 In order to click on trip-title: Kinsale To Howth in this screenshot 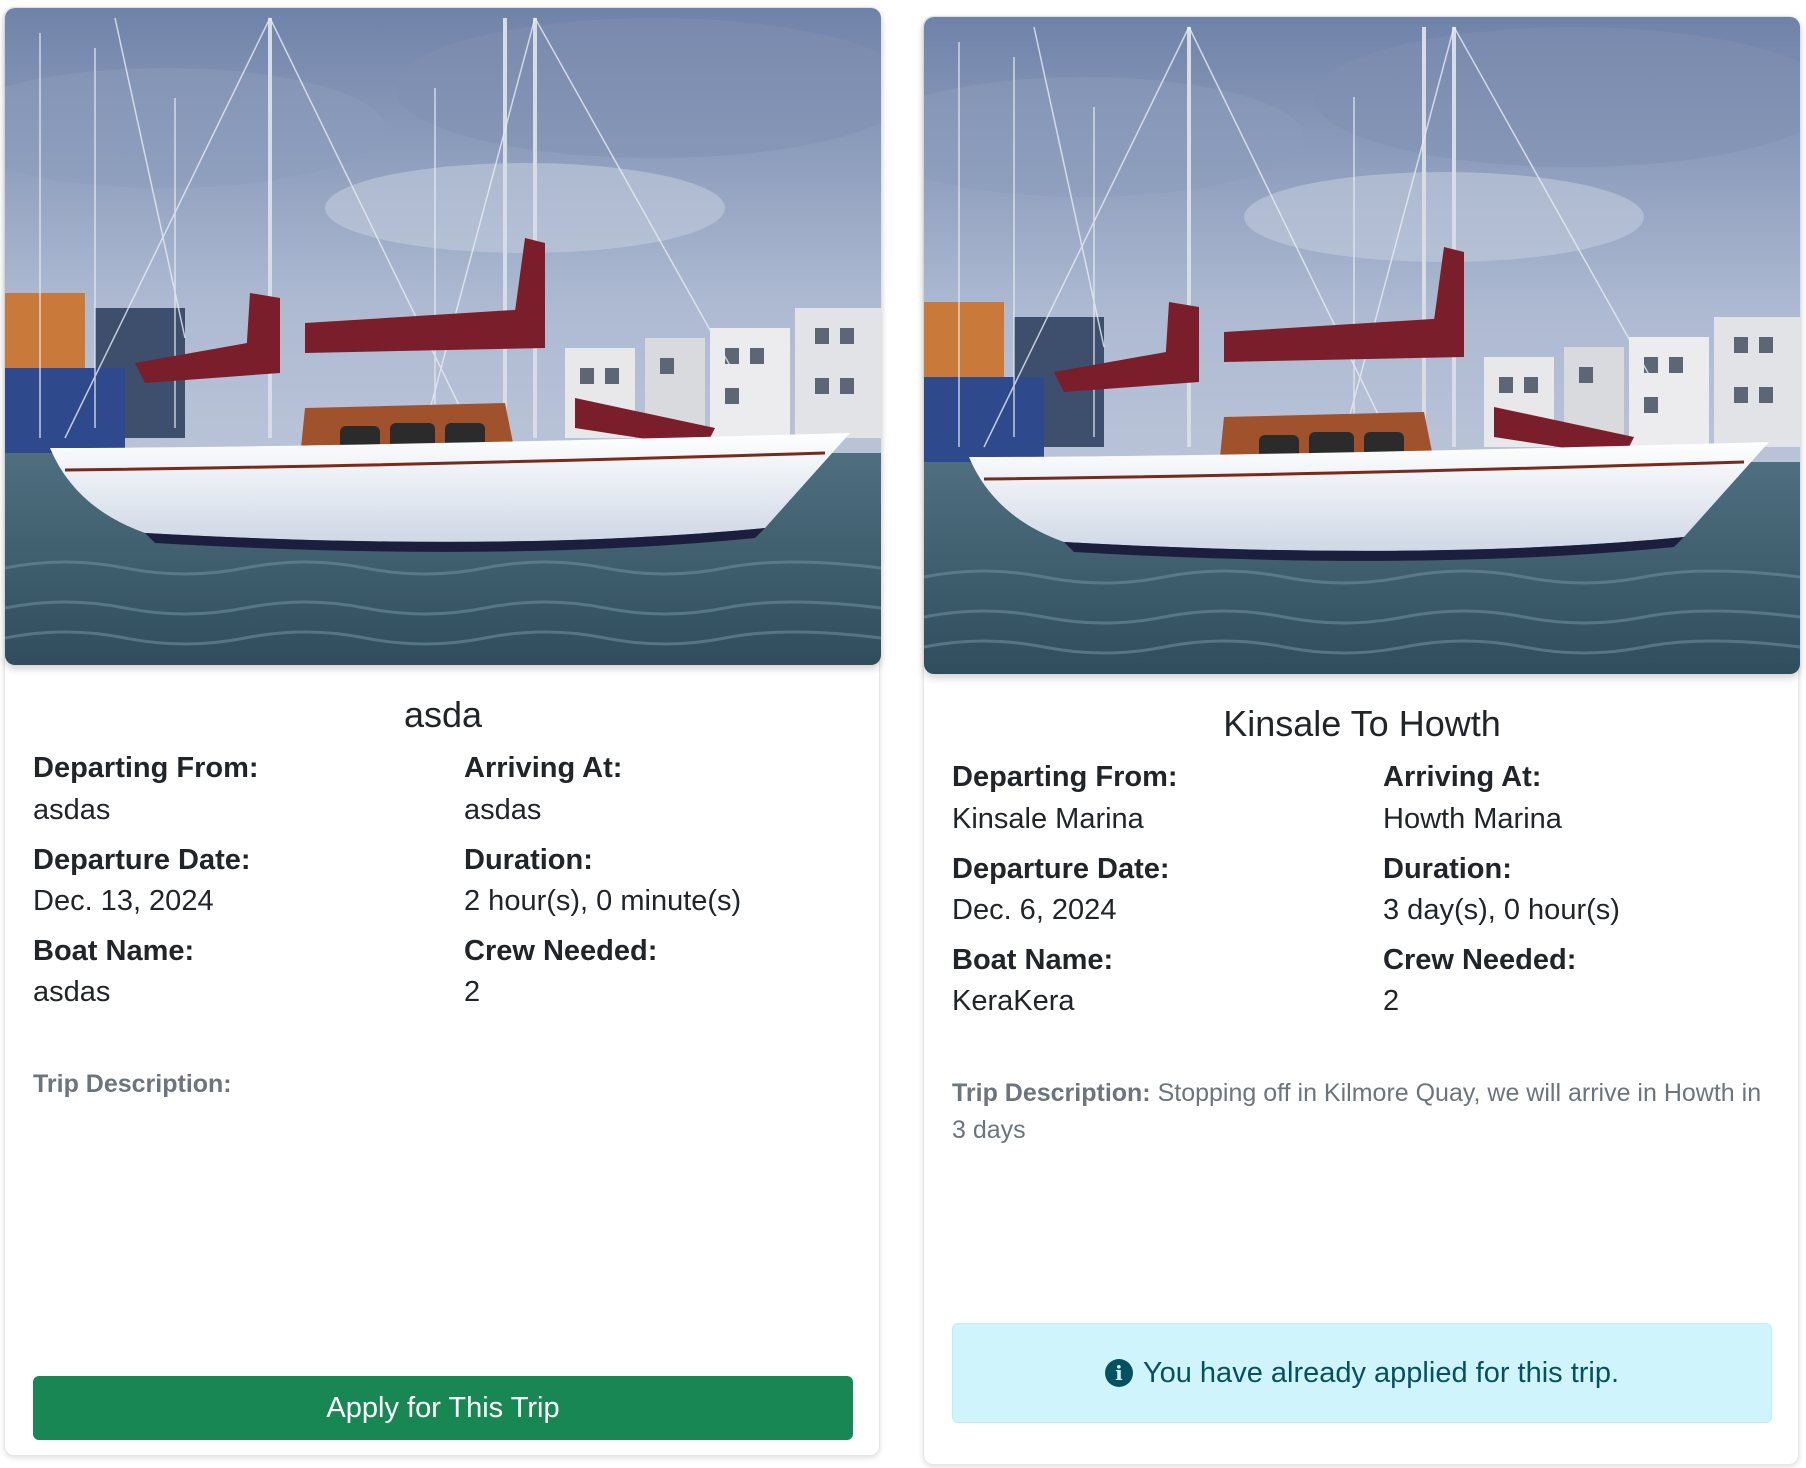, I will do `click(1362, 723)`.